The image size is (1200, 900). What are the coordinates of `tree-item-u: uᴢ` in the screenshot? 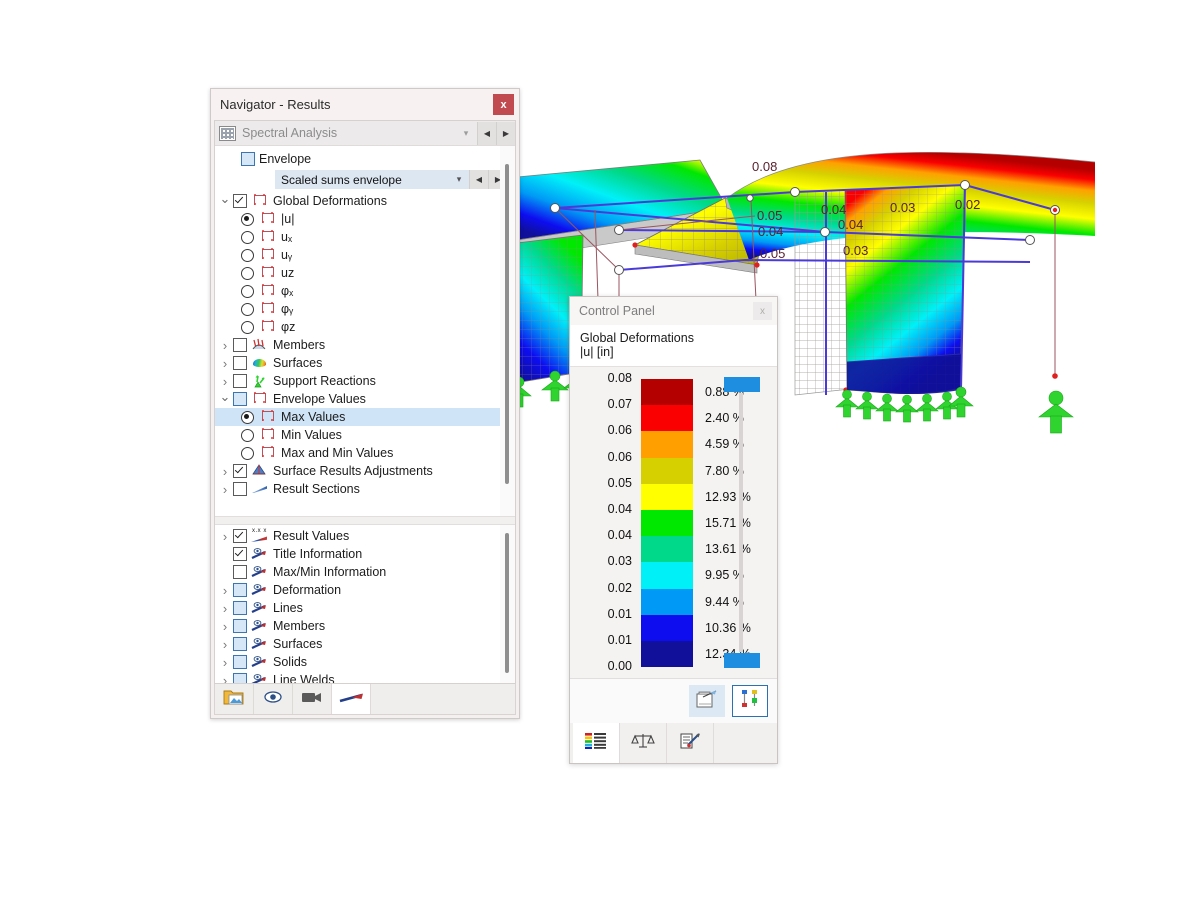 It's located at (365, 273).